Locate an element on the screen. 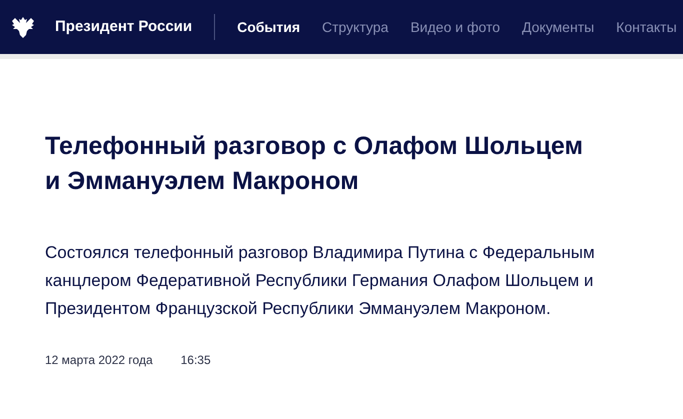  nav-link: События is located at coordinates (268, 27).